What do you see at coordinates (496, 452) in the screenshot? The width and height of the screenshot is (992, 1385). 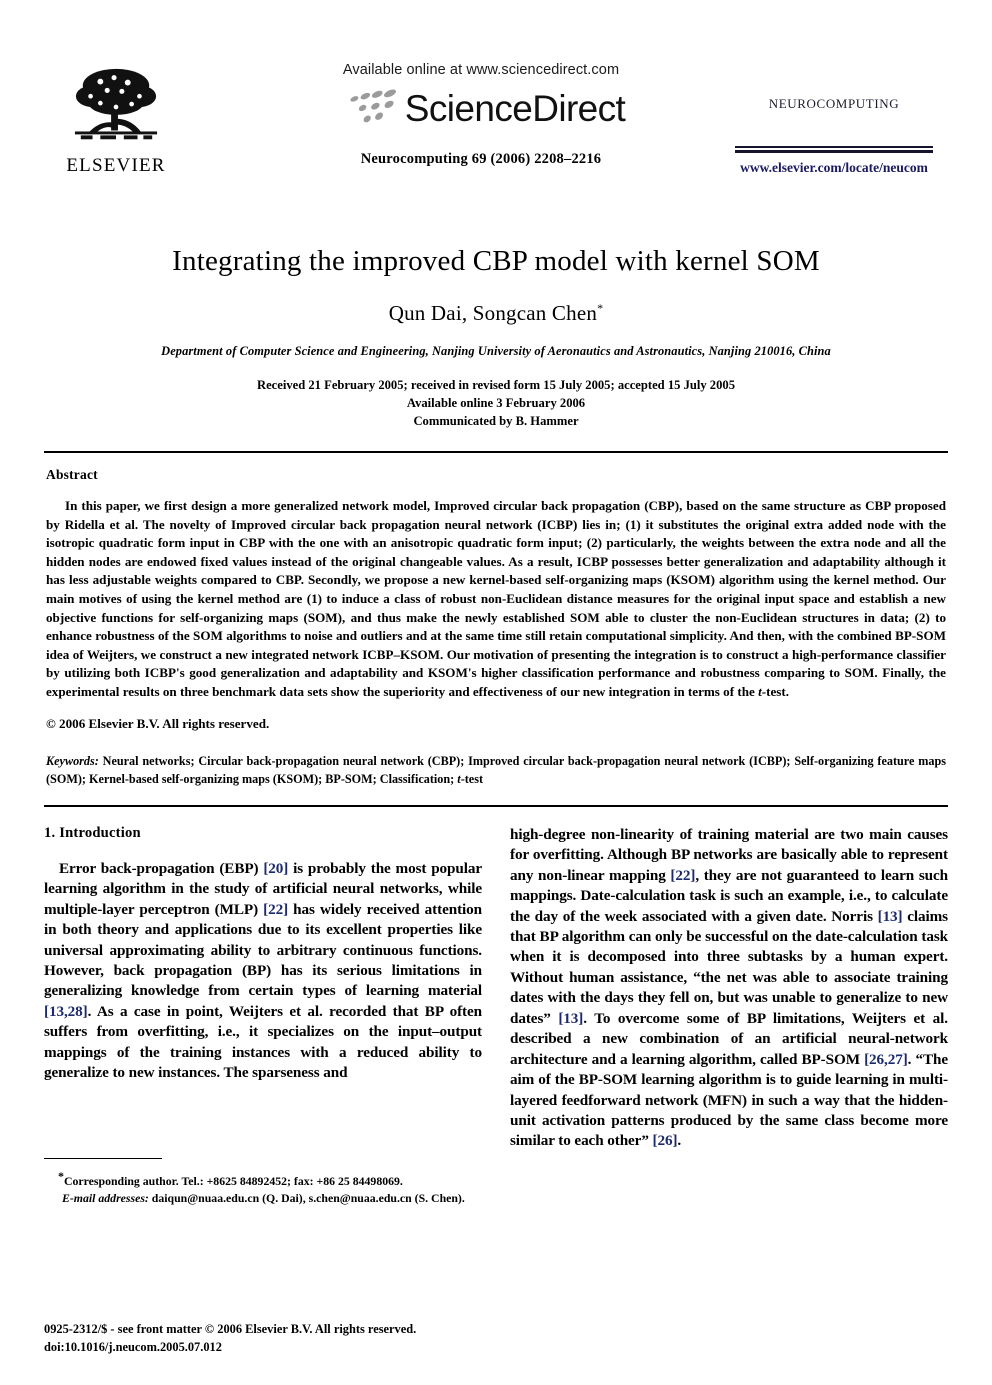 I see `abstract-top-rule` at bounding box center [496, 452].